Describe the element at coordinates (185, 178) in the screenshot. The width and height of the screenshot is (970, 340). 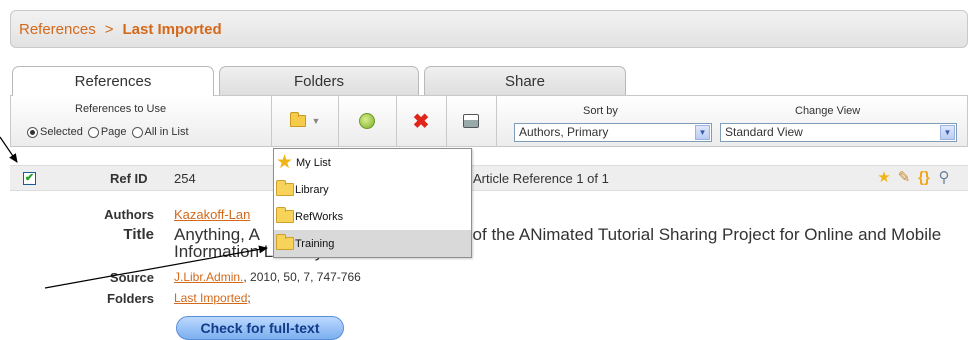
I see `ref-id-value: 254` at that location.